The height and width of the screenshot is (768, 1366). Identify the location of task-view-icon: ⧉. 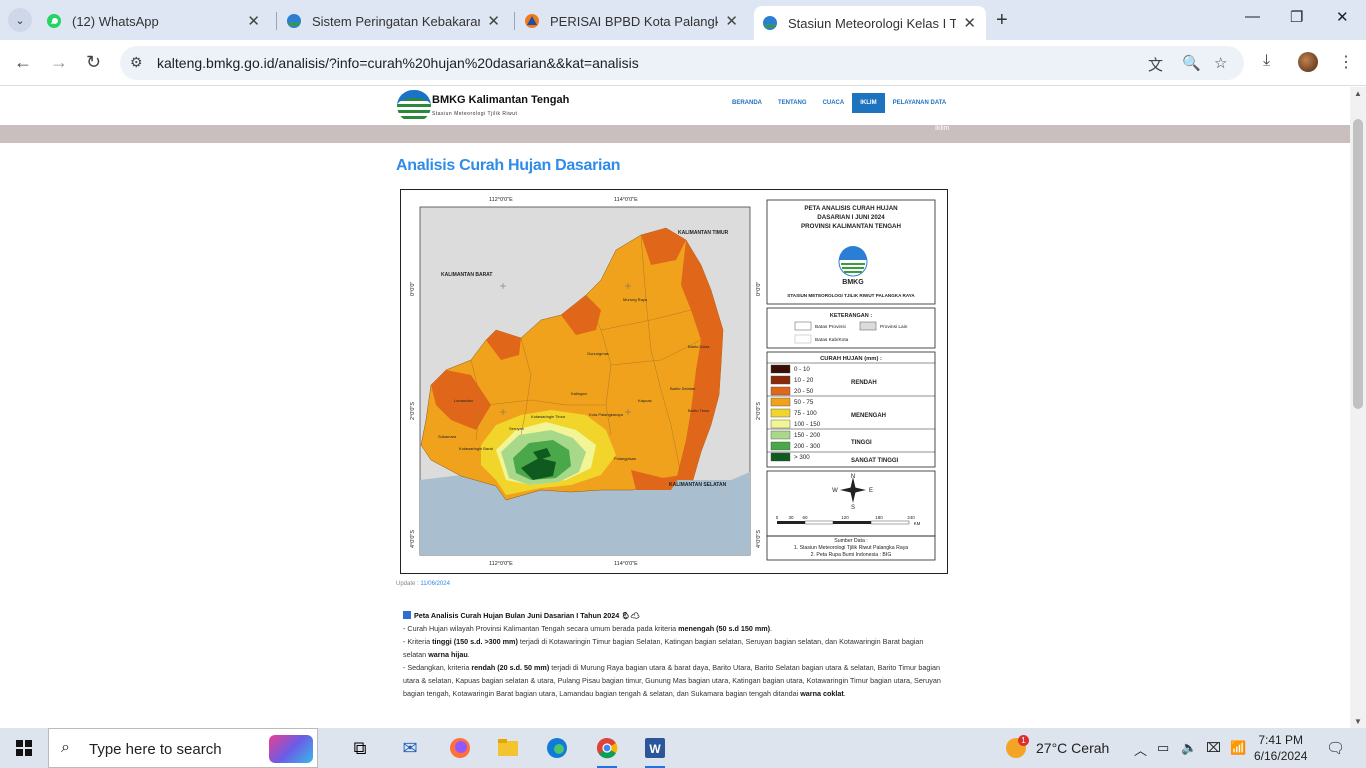
(360, 748).